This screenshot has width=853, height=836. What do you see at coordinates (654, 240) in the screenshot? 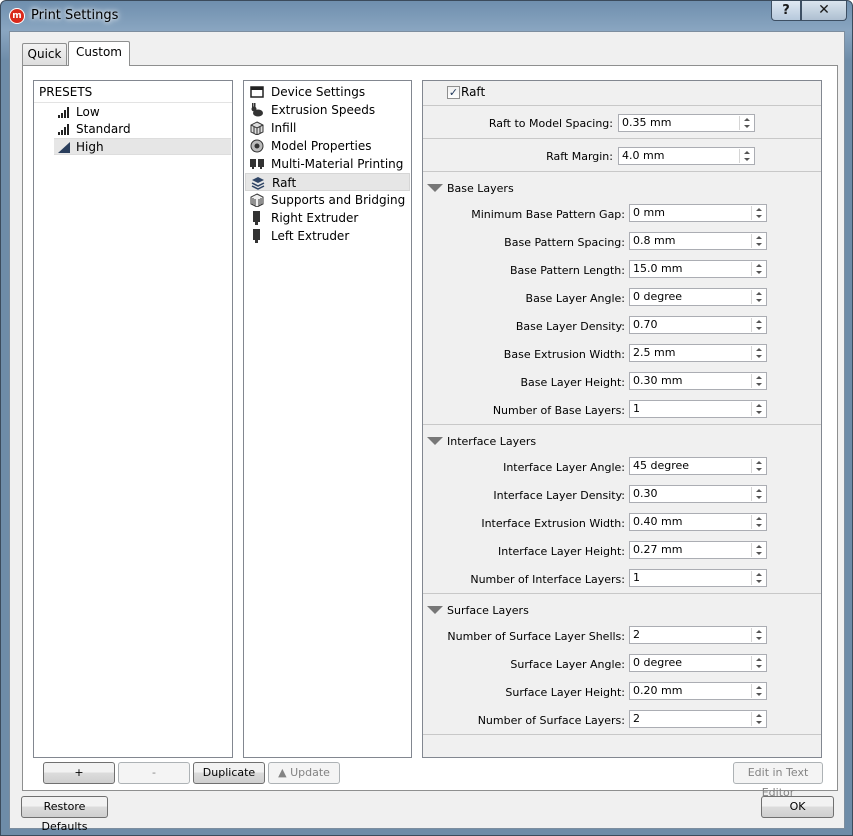
I see `spinbox-value: 0.8 mm` at bounding box center [654, 240].